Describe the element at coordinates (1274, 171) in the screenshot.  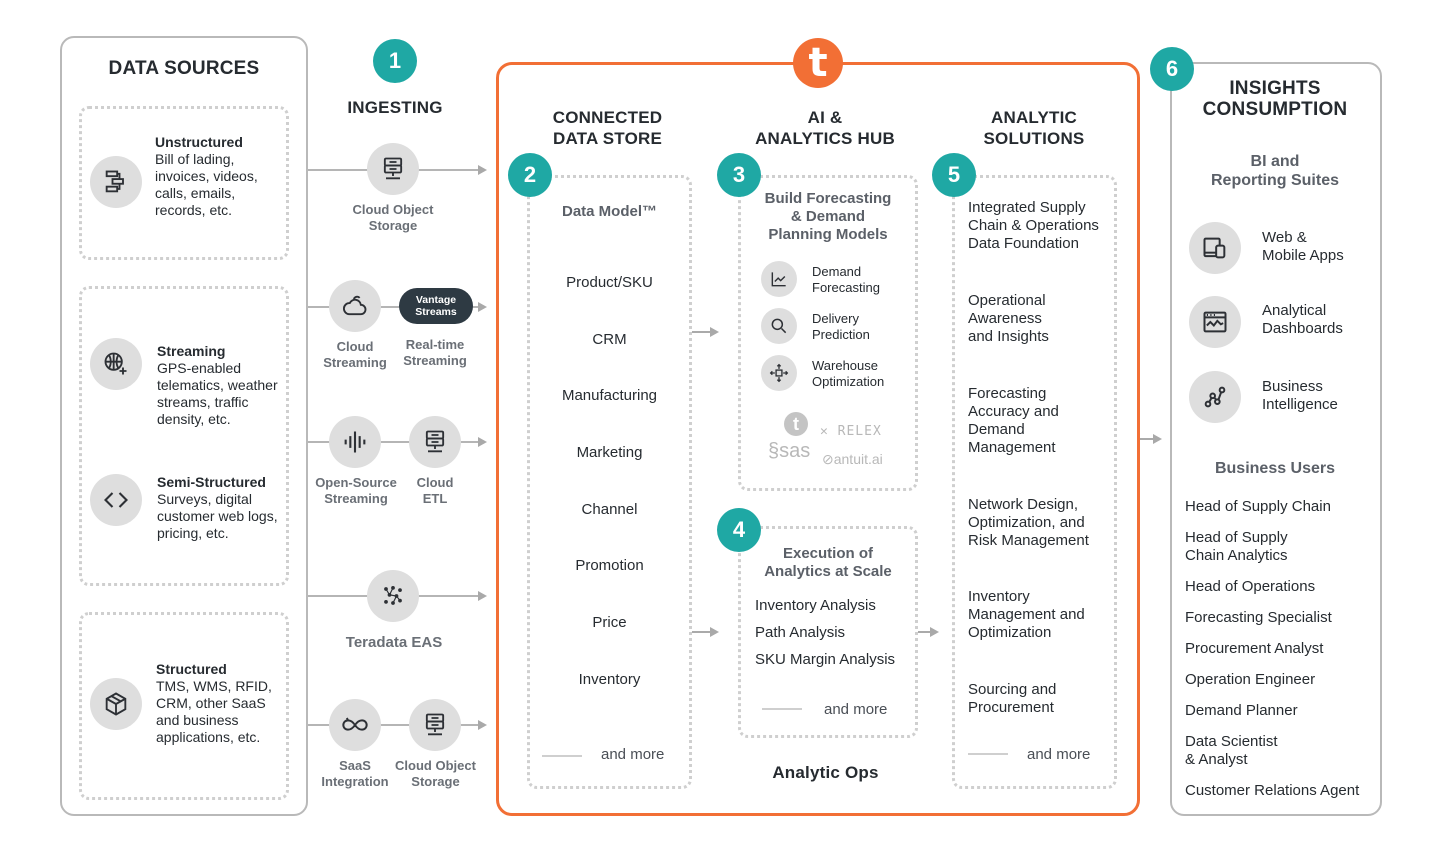
I see `bi-title: BI and Reporting Suites` at that location.